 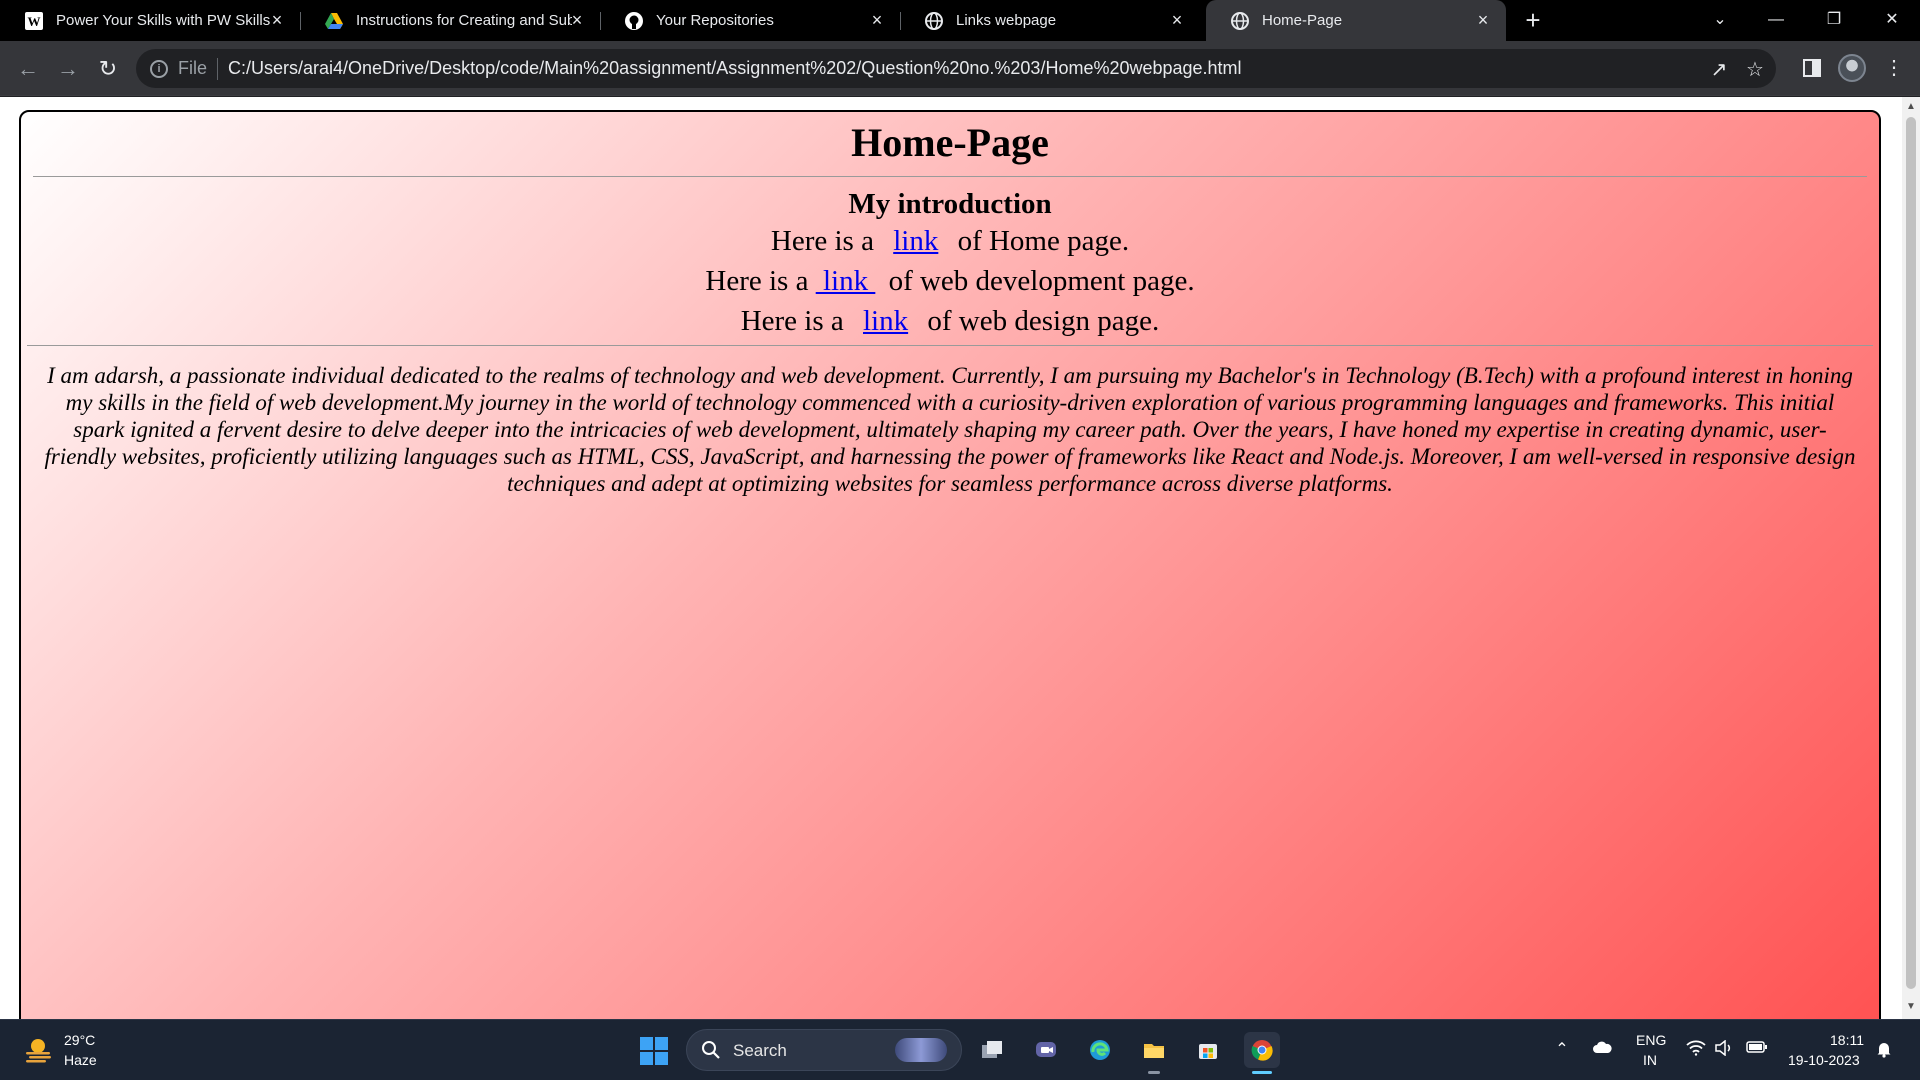 What do you see at coordinates (334, 21) in the screenshot?
I see `google-drive-icon` at bounding box center [334, 21].